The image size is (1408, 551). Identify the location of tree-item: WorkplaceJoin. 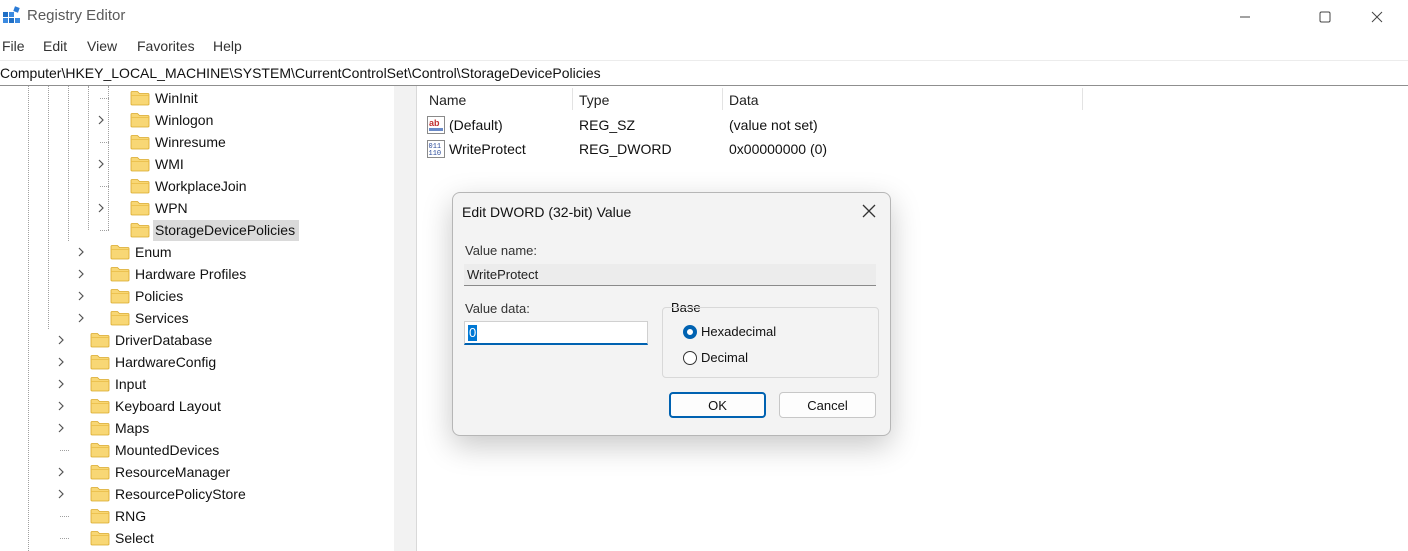
(197, 186).